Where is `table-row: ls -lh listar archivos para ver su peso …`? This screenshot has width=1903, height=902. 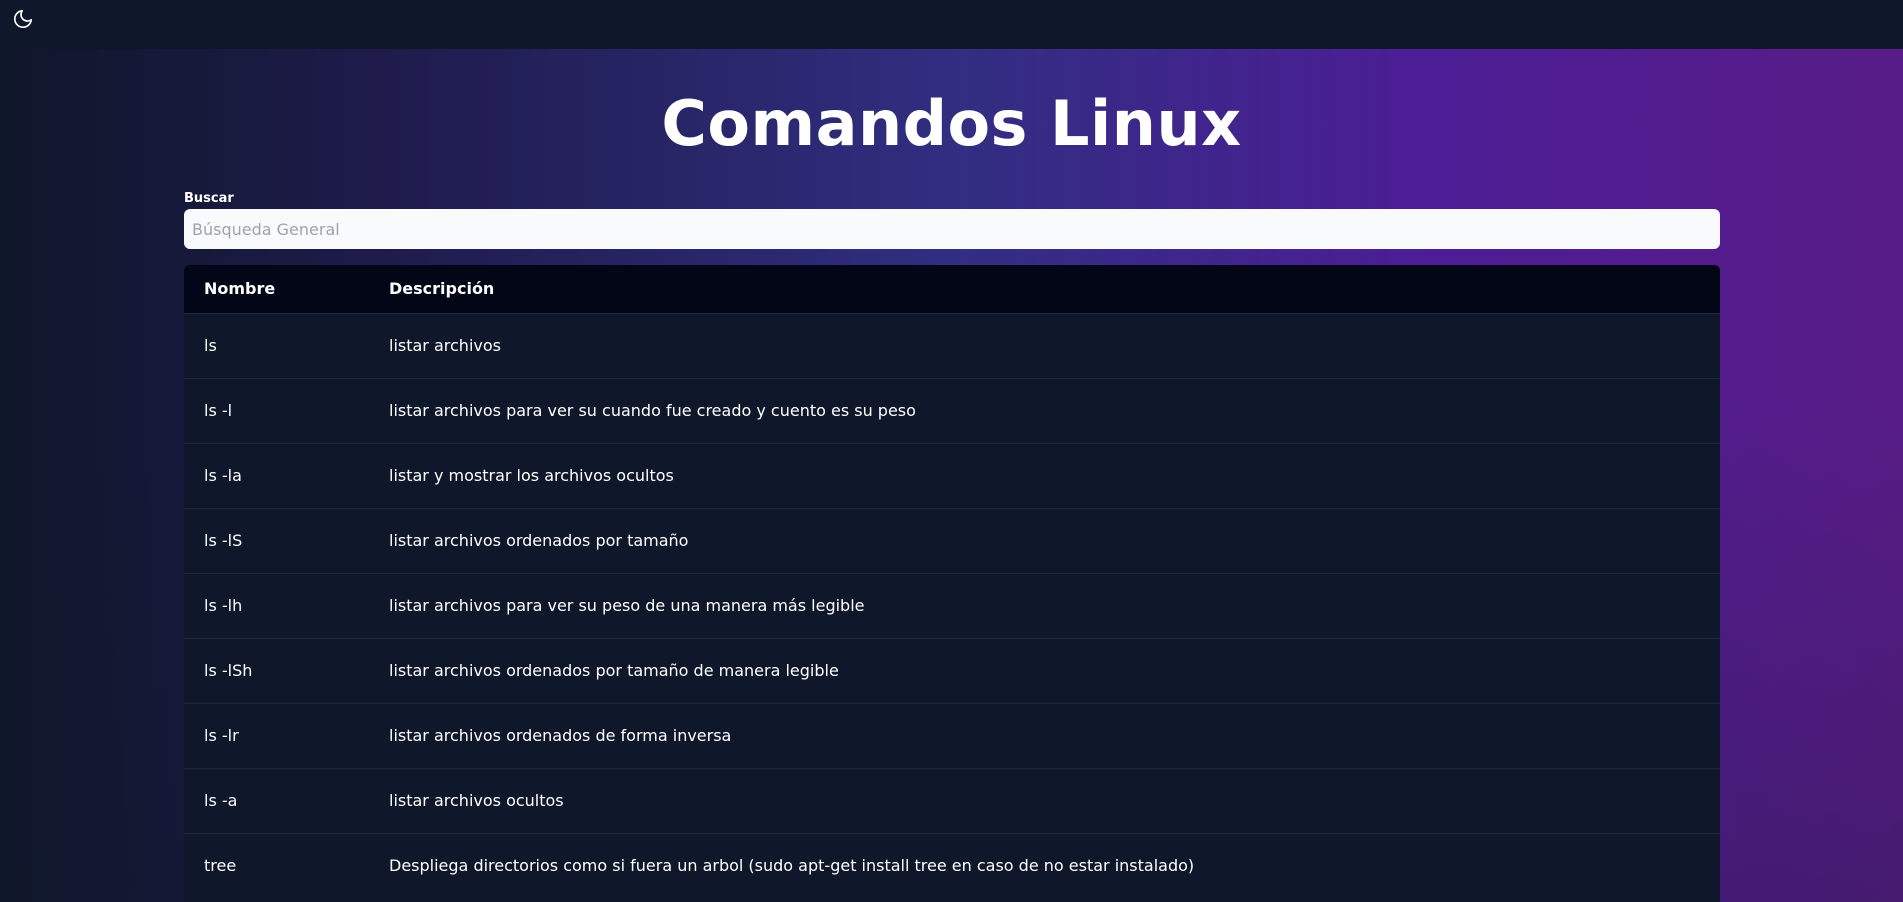 table-row: ls -lh listar archivos para ver su peso … is located at coordinates (952, 605).